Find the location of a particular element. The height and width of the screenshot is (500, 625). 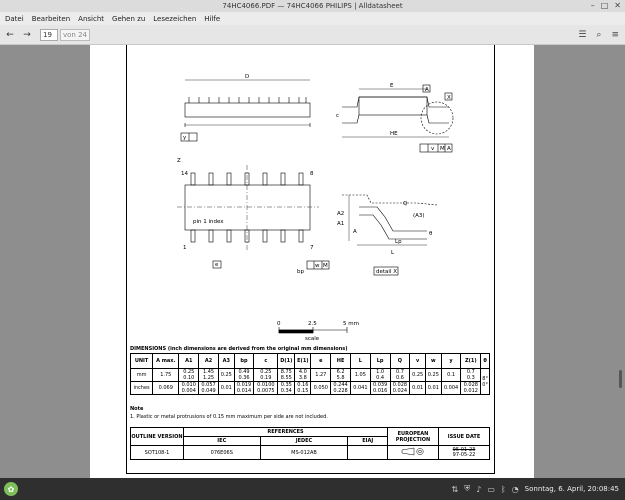

bluetooth-icon: ᛒ is located at coordinates (503, 489).